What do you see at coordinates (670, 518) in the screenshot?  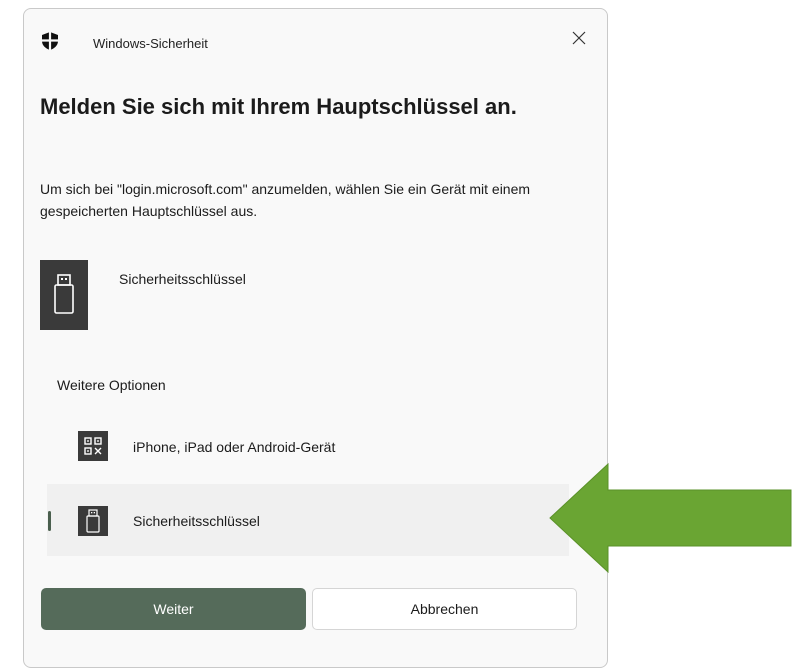 I see `left-arrow-annotation` at bounding box center [670, 518].